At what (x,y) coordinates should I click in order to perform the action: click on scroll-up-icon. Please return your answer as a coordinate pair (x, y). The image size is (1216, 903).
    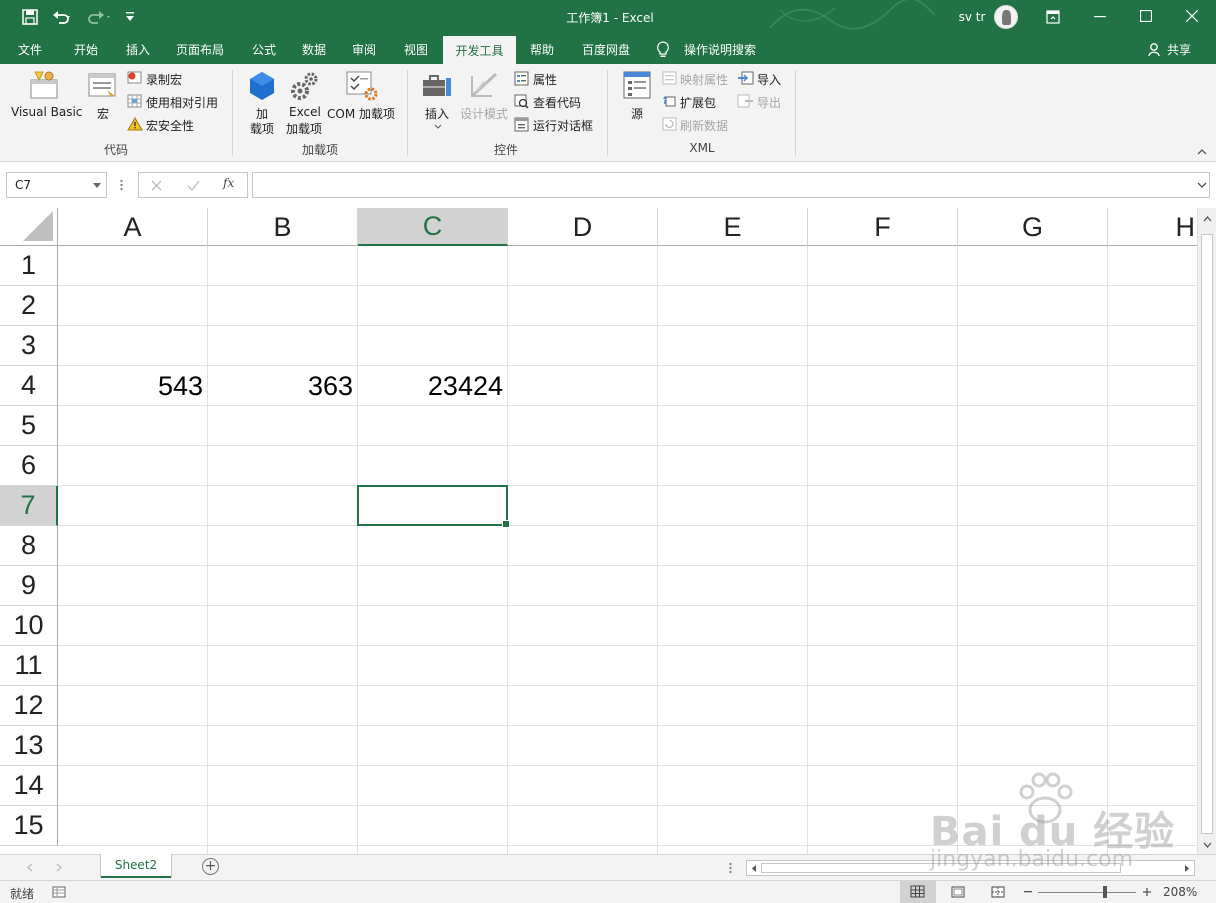
    Looking at the image, I should click on (1207, 219).